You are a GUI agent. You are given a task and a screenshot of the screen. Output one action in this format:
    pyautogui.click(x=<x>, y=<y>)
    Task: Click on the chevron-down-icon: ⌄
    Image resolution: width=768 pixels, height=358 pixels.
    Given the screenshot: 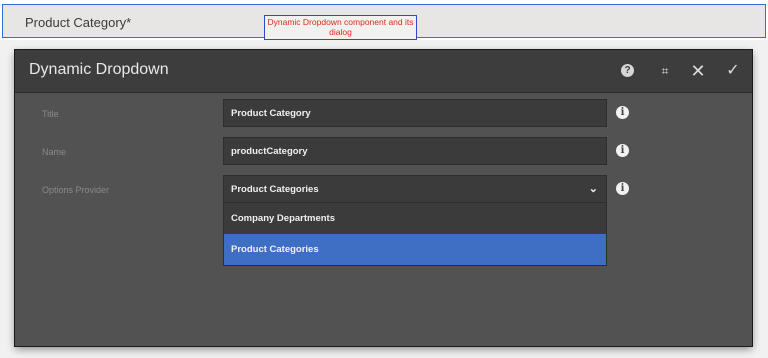 What is the action you would take?
    pyautogui.click(x=593, y=189)
    